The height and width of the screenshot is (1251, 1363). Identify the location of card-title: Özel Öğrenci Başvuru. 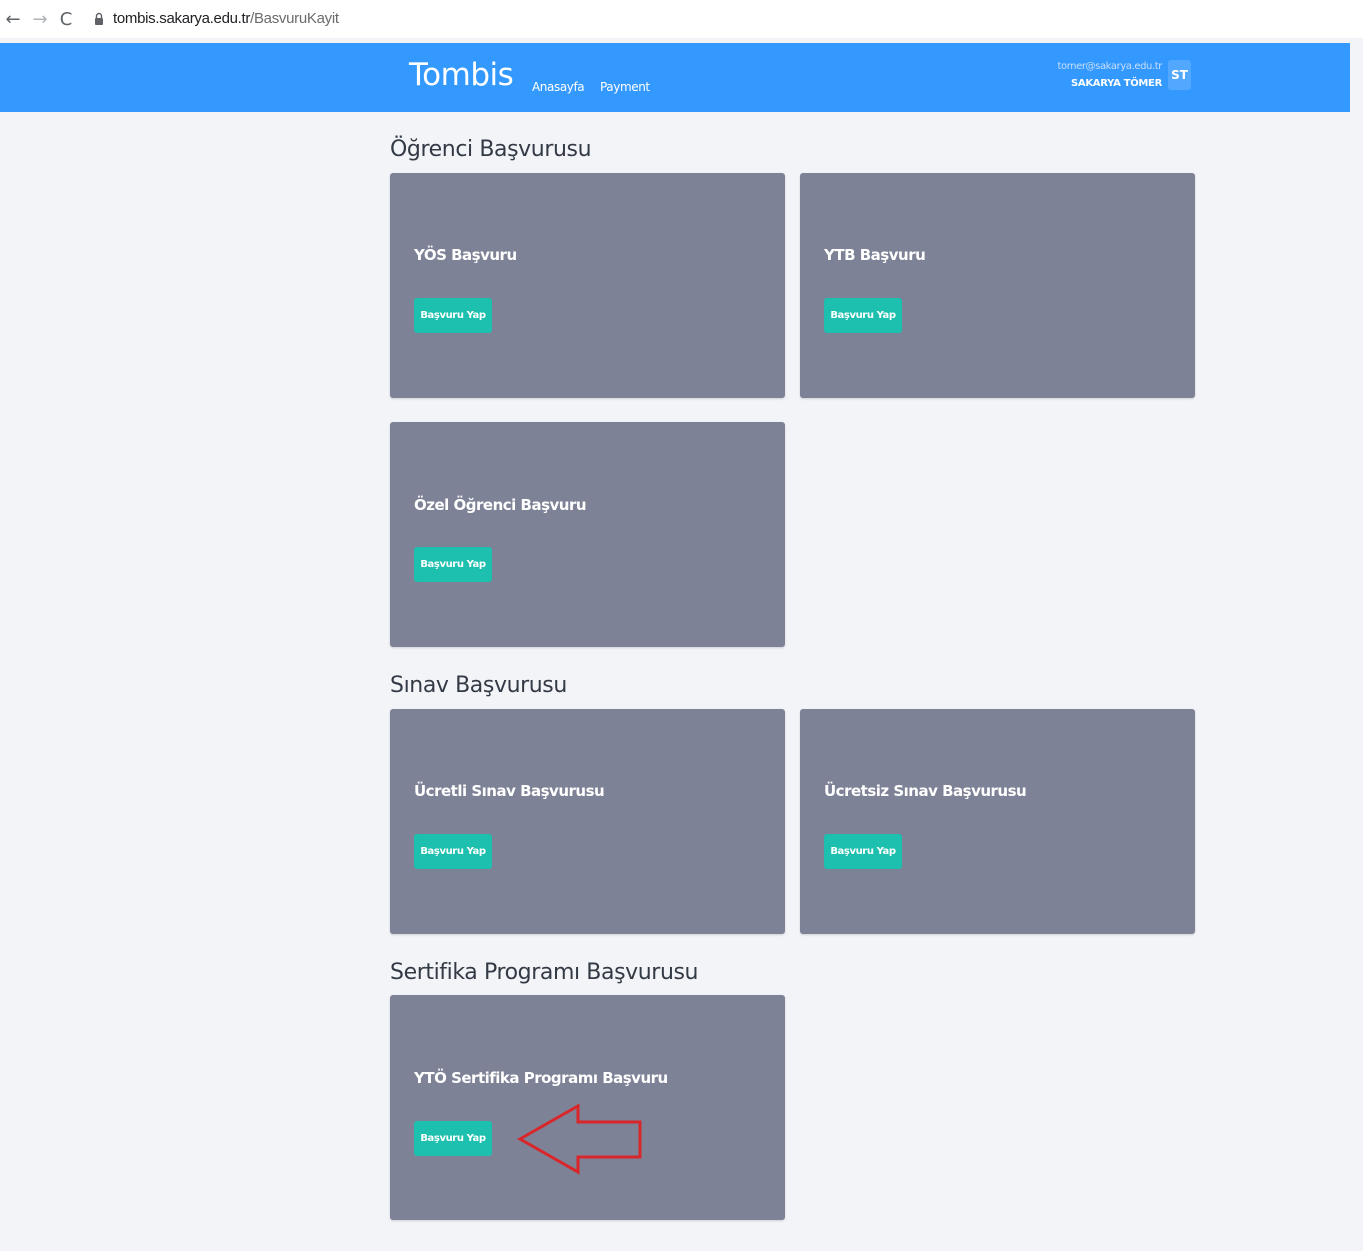
(500, 505).